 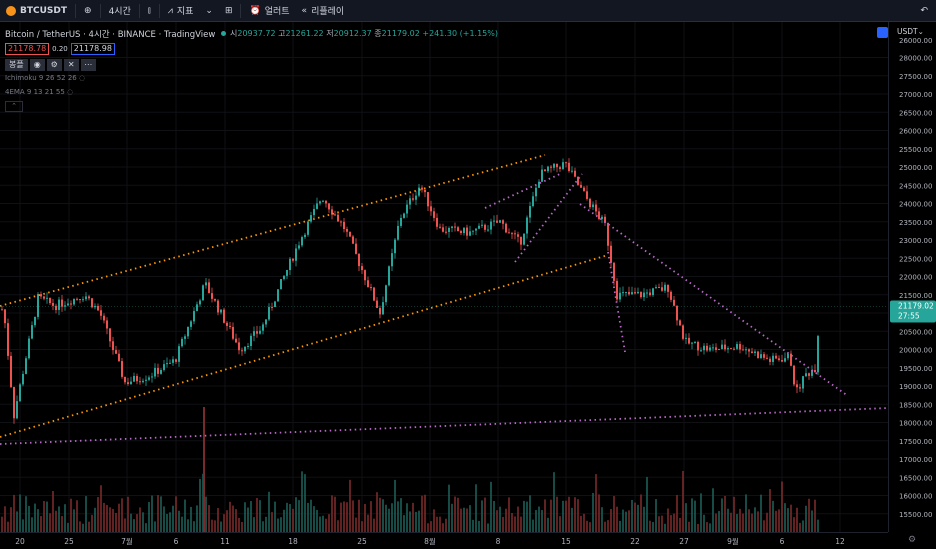 I want to click on templates-button: ⊞, so click(x=229, y=11).